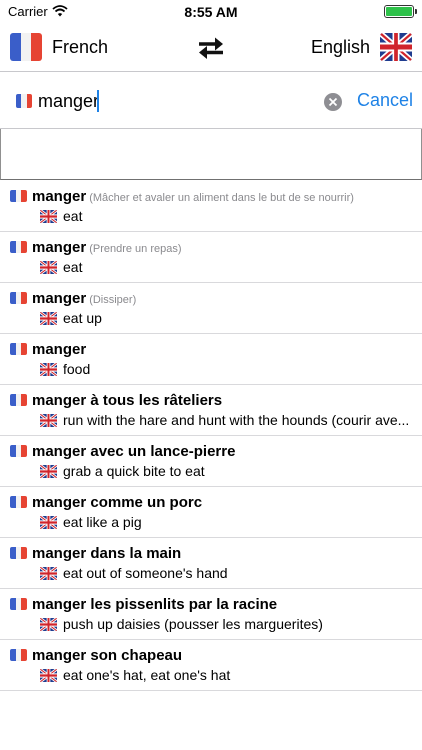  I want to click on result-source-line: manger à tous les râteliers, so click(212, 401).